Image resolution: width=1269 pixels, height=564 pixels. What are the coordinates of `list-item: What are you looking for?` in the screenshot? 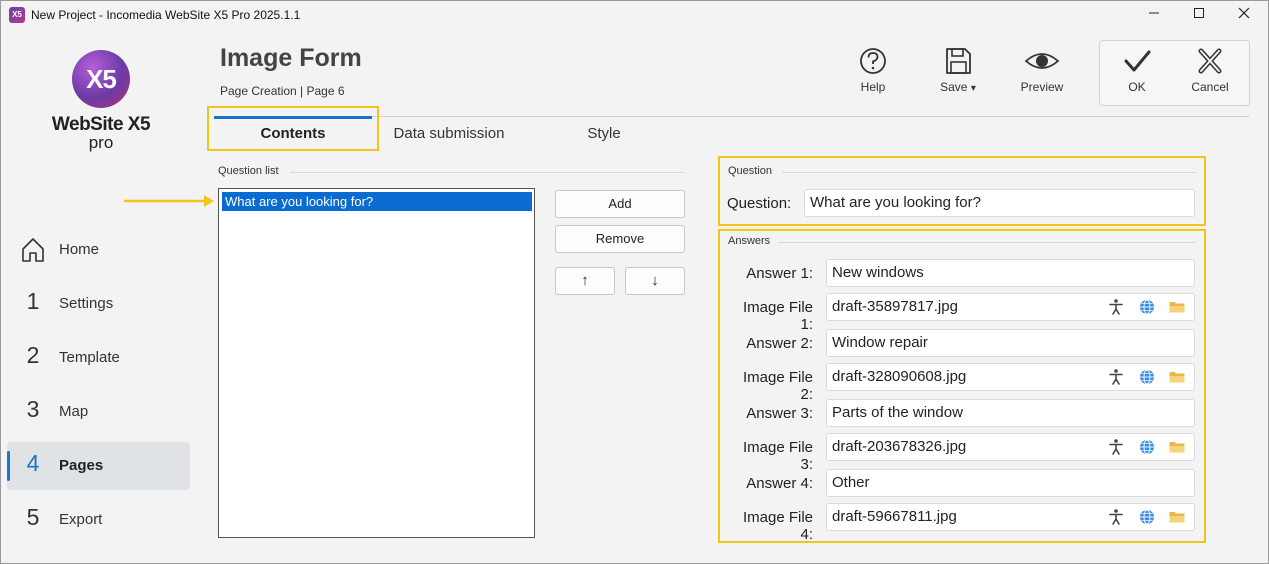 It's located at (377, 201).